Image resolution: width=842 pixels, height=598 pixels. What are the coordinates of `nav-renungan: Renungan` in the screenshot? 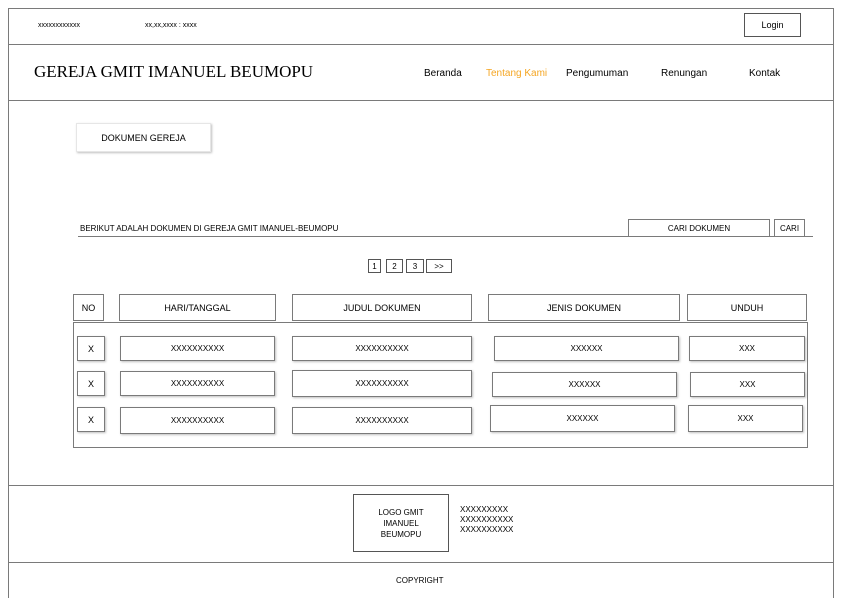 It's located at (684, 73).